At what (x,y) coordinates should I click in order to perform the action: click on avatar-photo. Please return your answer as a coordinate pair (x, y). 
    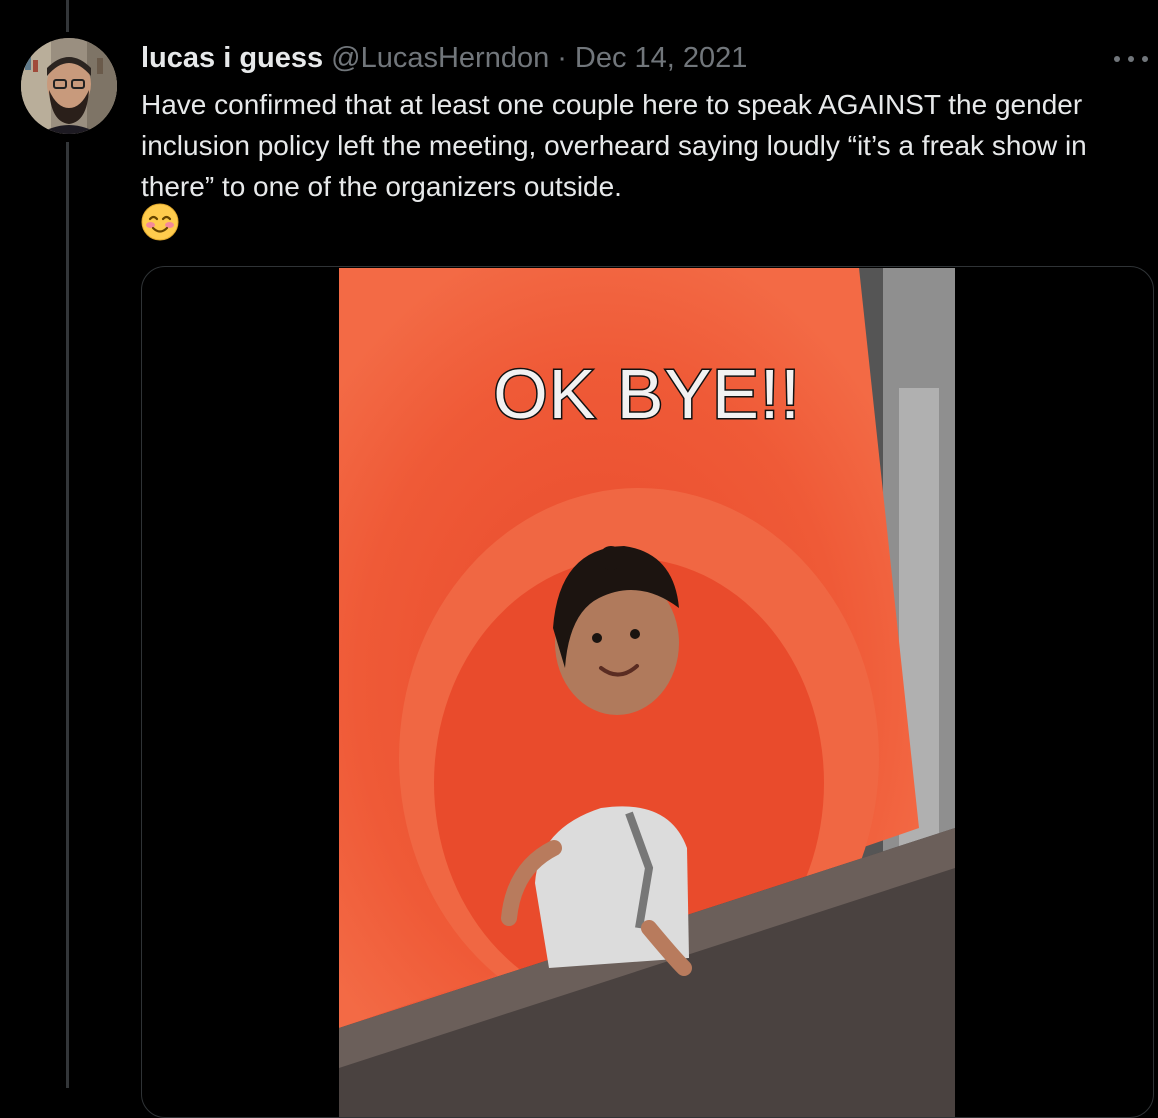
    Looking at the image, I should click on (69, 86).